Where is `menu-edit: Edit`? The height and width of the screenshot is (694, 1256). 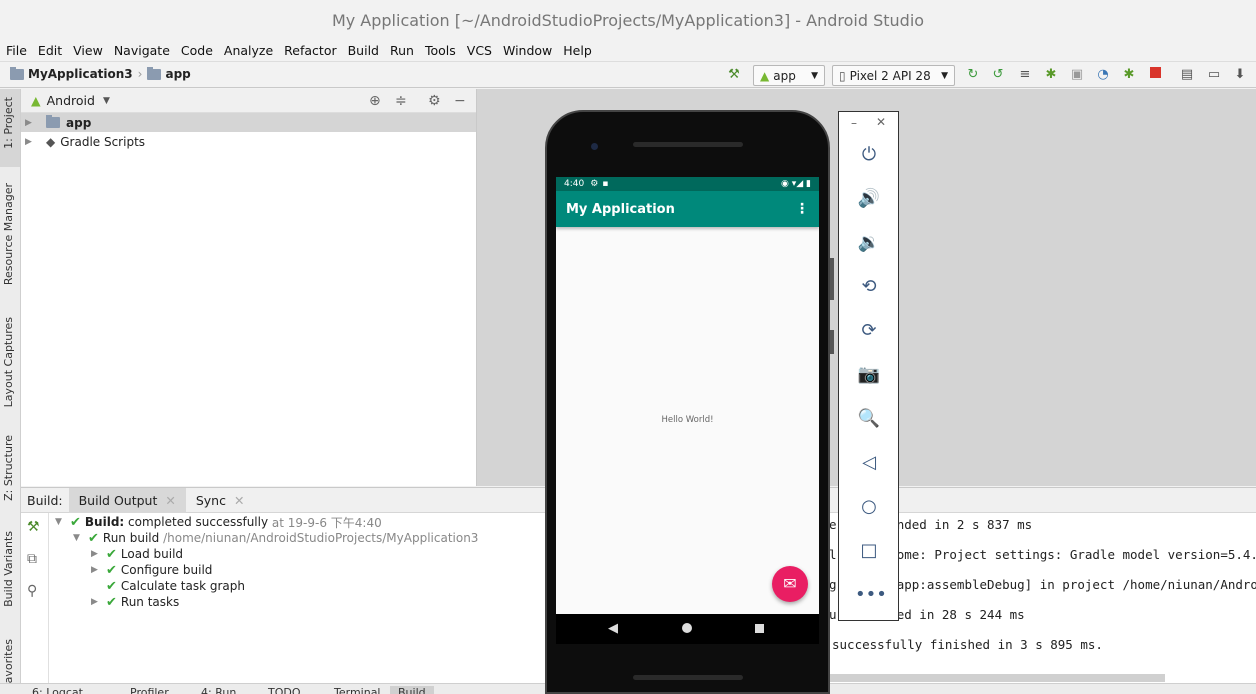 menu-edit: Edit is located at coordinates (50, 50).